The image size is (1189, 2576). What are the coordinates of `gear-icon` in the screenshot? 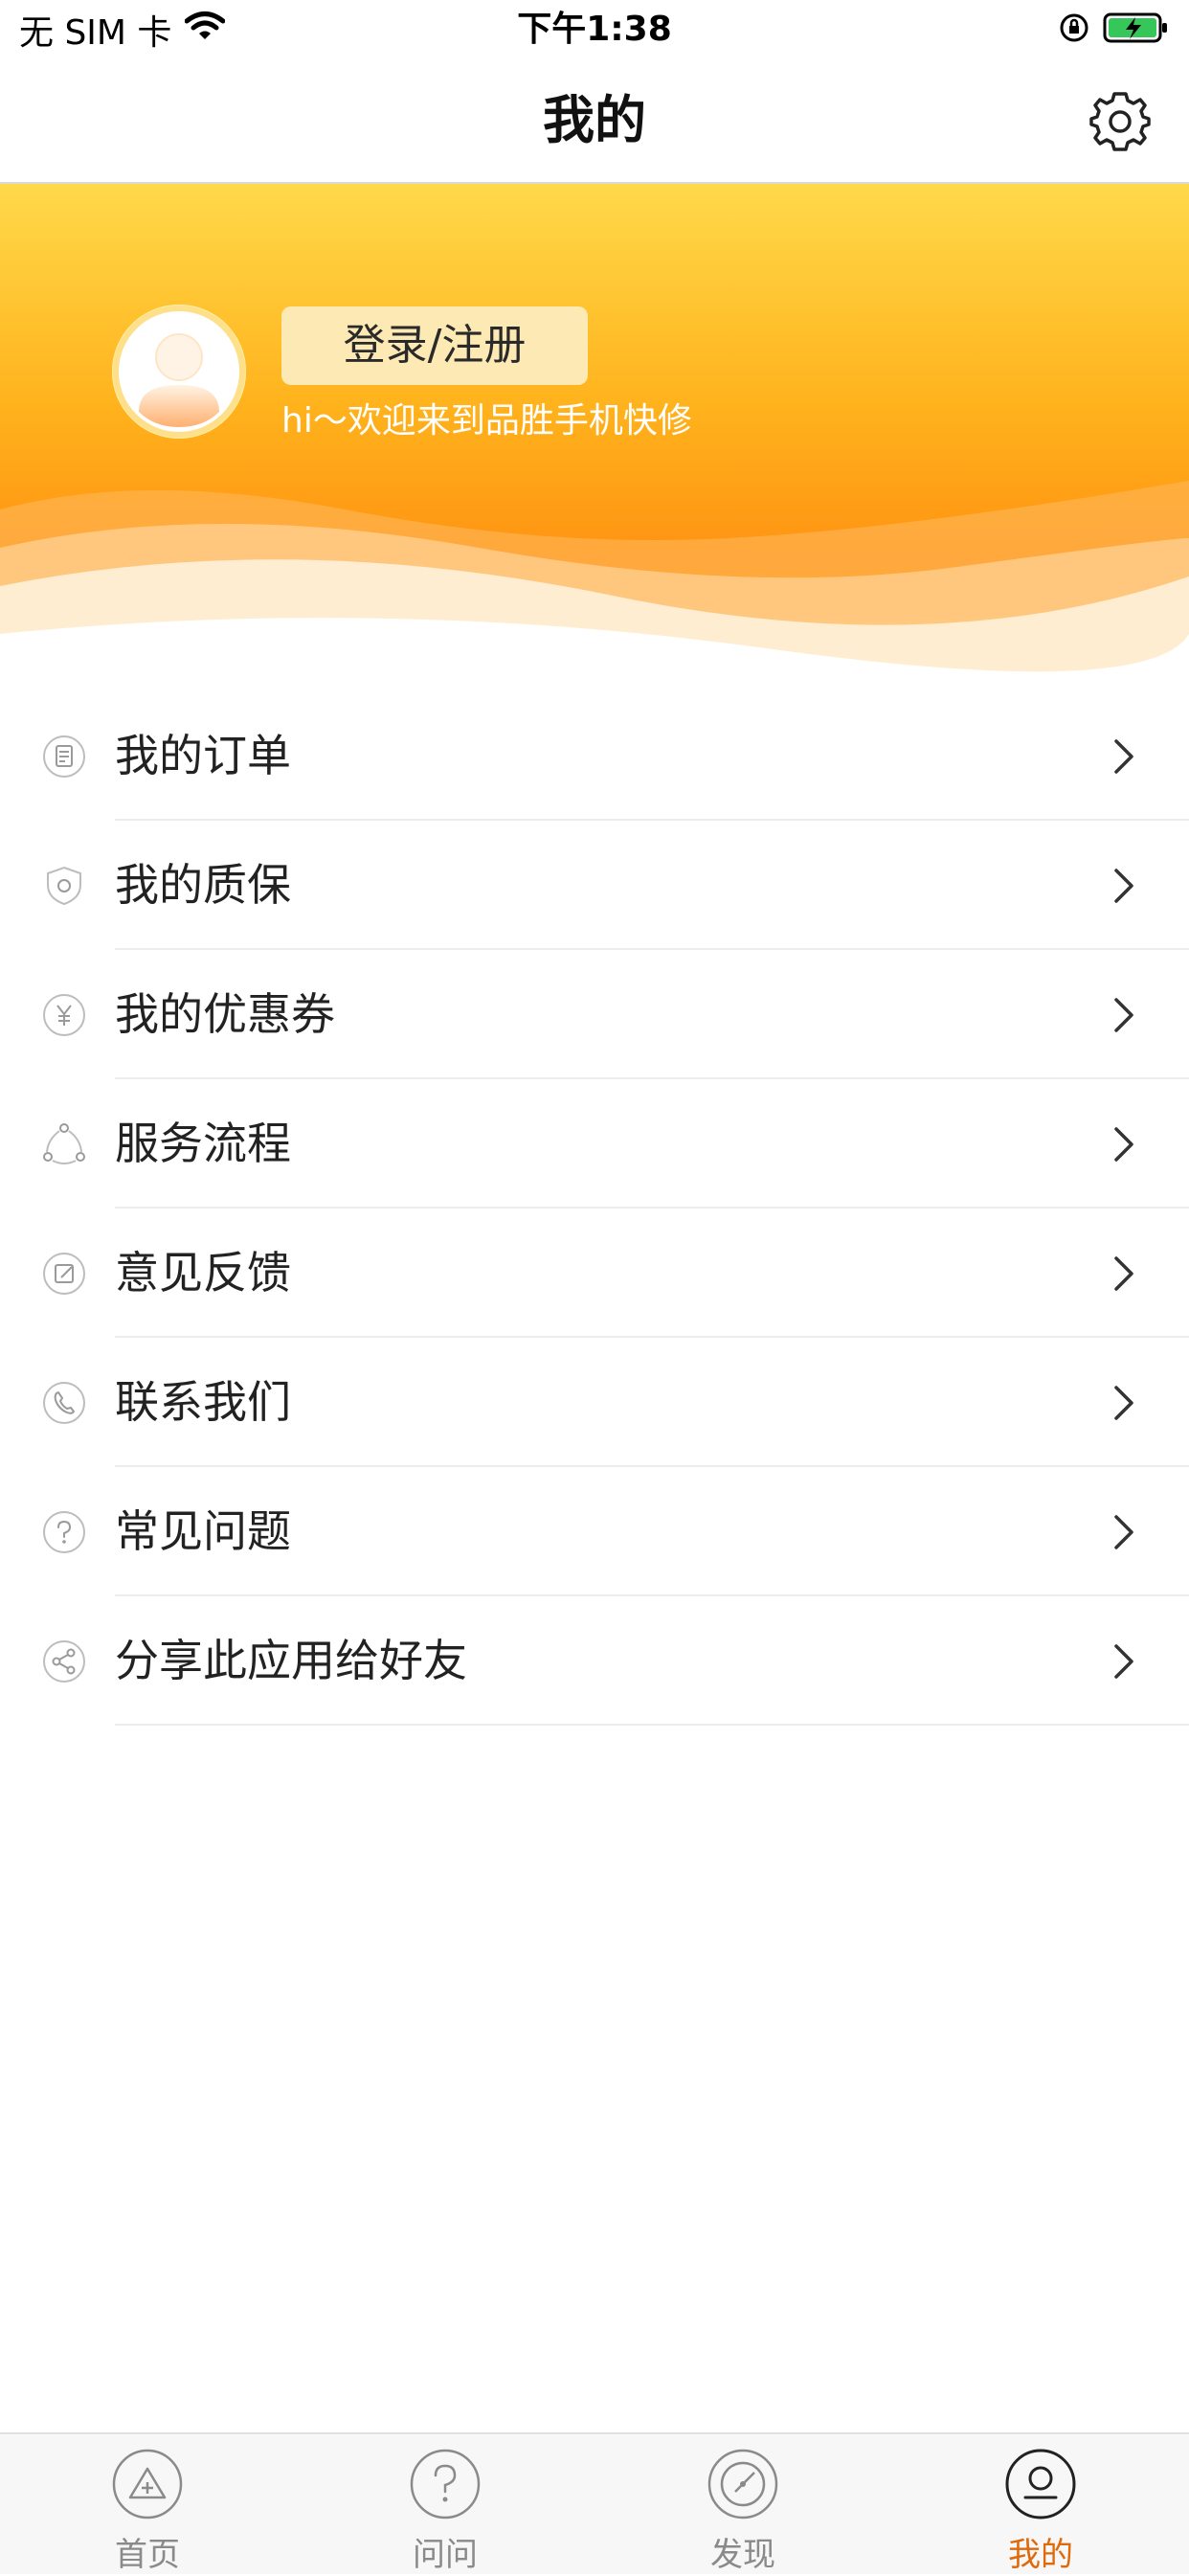 It's located at (1120, 121).